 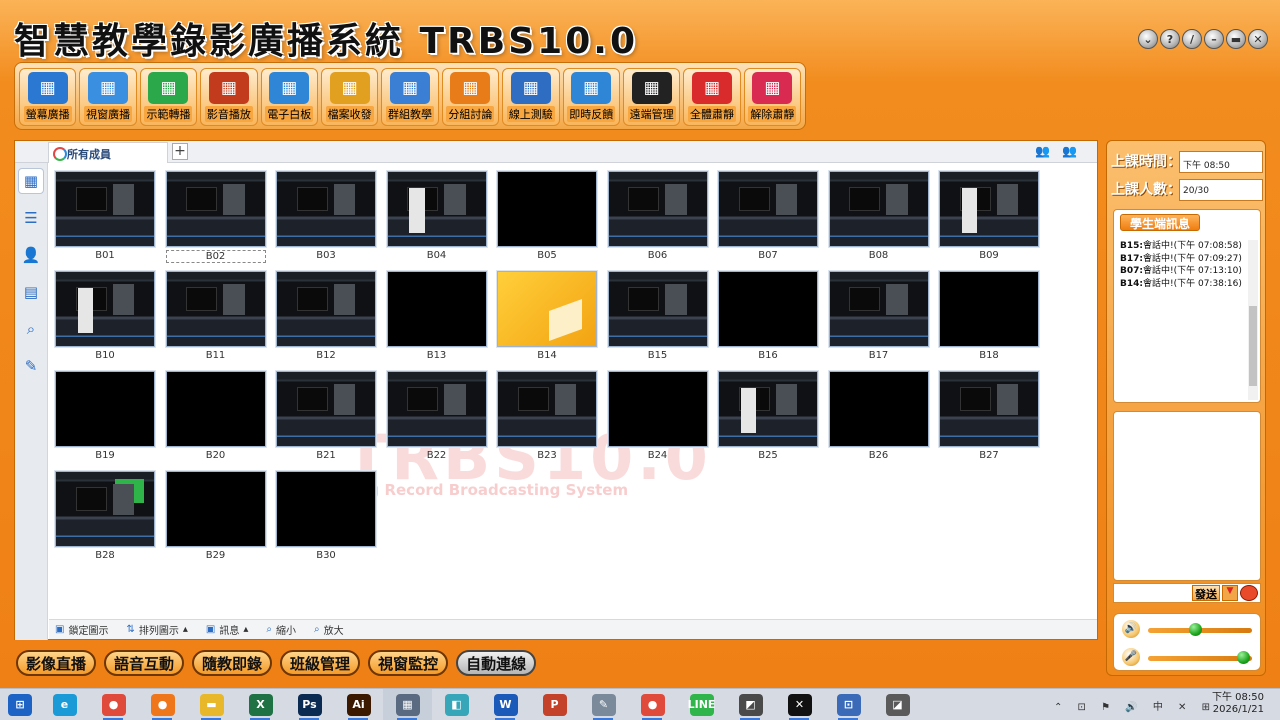 I want to click on student-tile: B30, so click(x=326, y=517).